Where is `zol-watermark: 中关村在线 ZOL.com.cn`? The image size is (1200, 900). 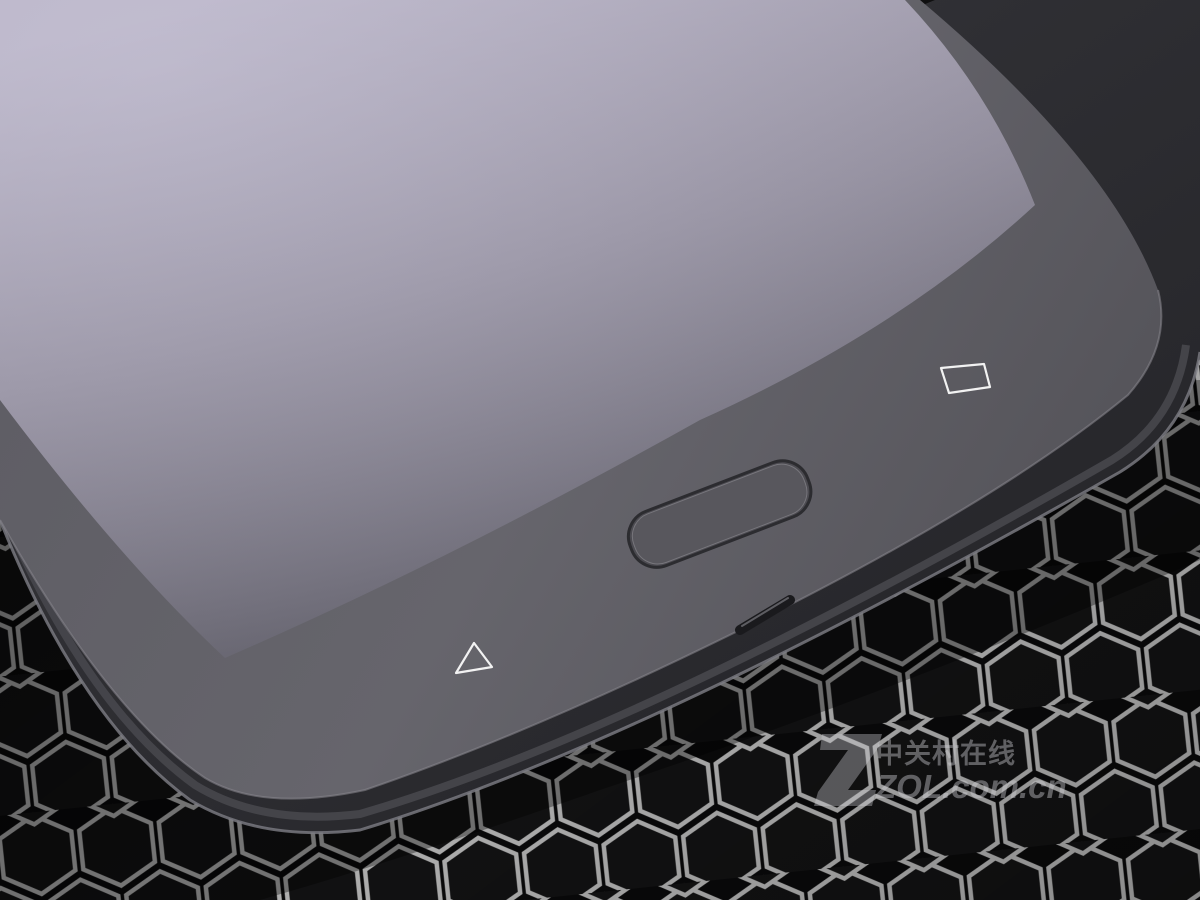 zol-watermark: 中关村在线 ZOL.com.cn is located at coordinates (972, 770).